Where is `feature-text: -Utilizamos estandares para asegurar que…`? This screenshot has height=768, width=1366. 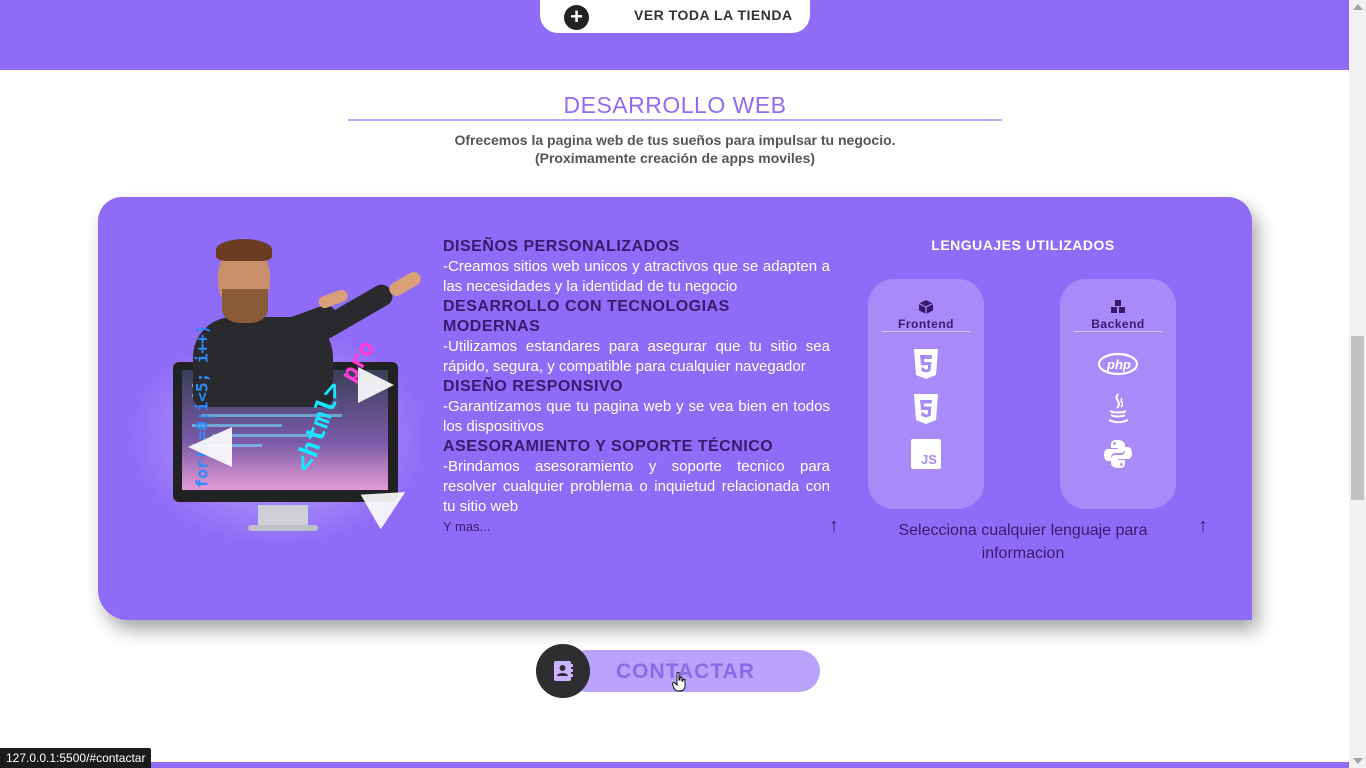 feature-text: -Utilizamos estandares para asegurar que… is located at coordinates (636, 356).